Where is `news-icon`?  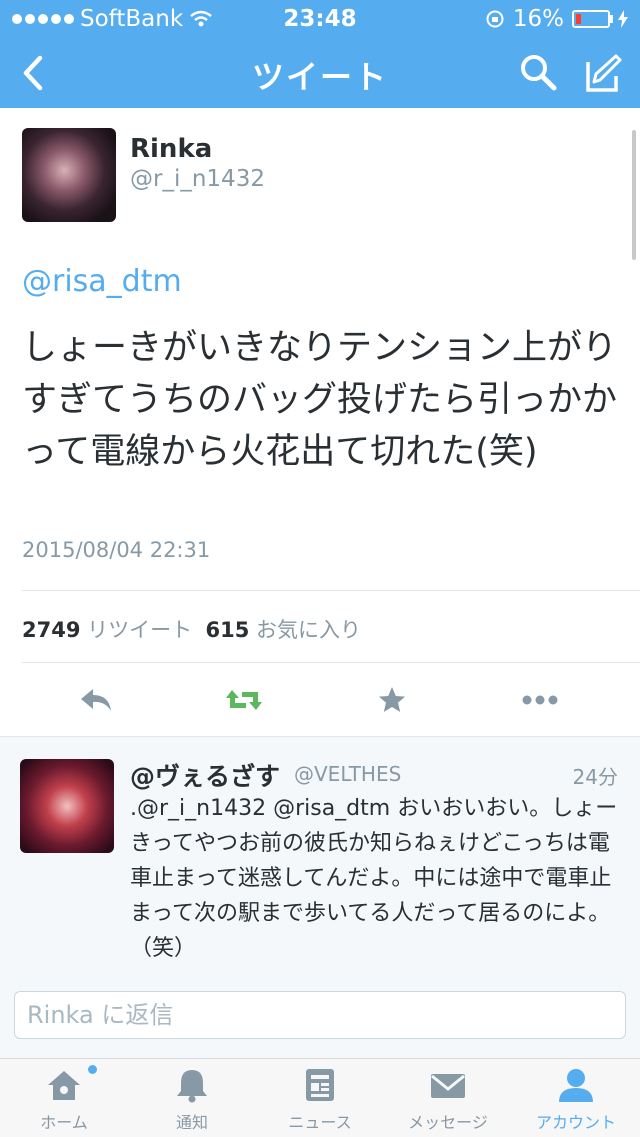 news-icon is located at coordinates (320, 1085).